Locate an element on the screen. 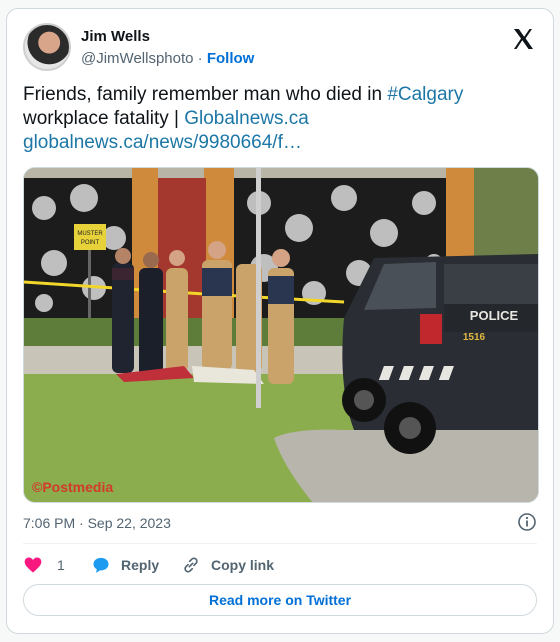 Image resolution: width=560 pixels, height=642 pixels. vehicle-police-text: POLICE is located at coordinates (494, 315).